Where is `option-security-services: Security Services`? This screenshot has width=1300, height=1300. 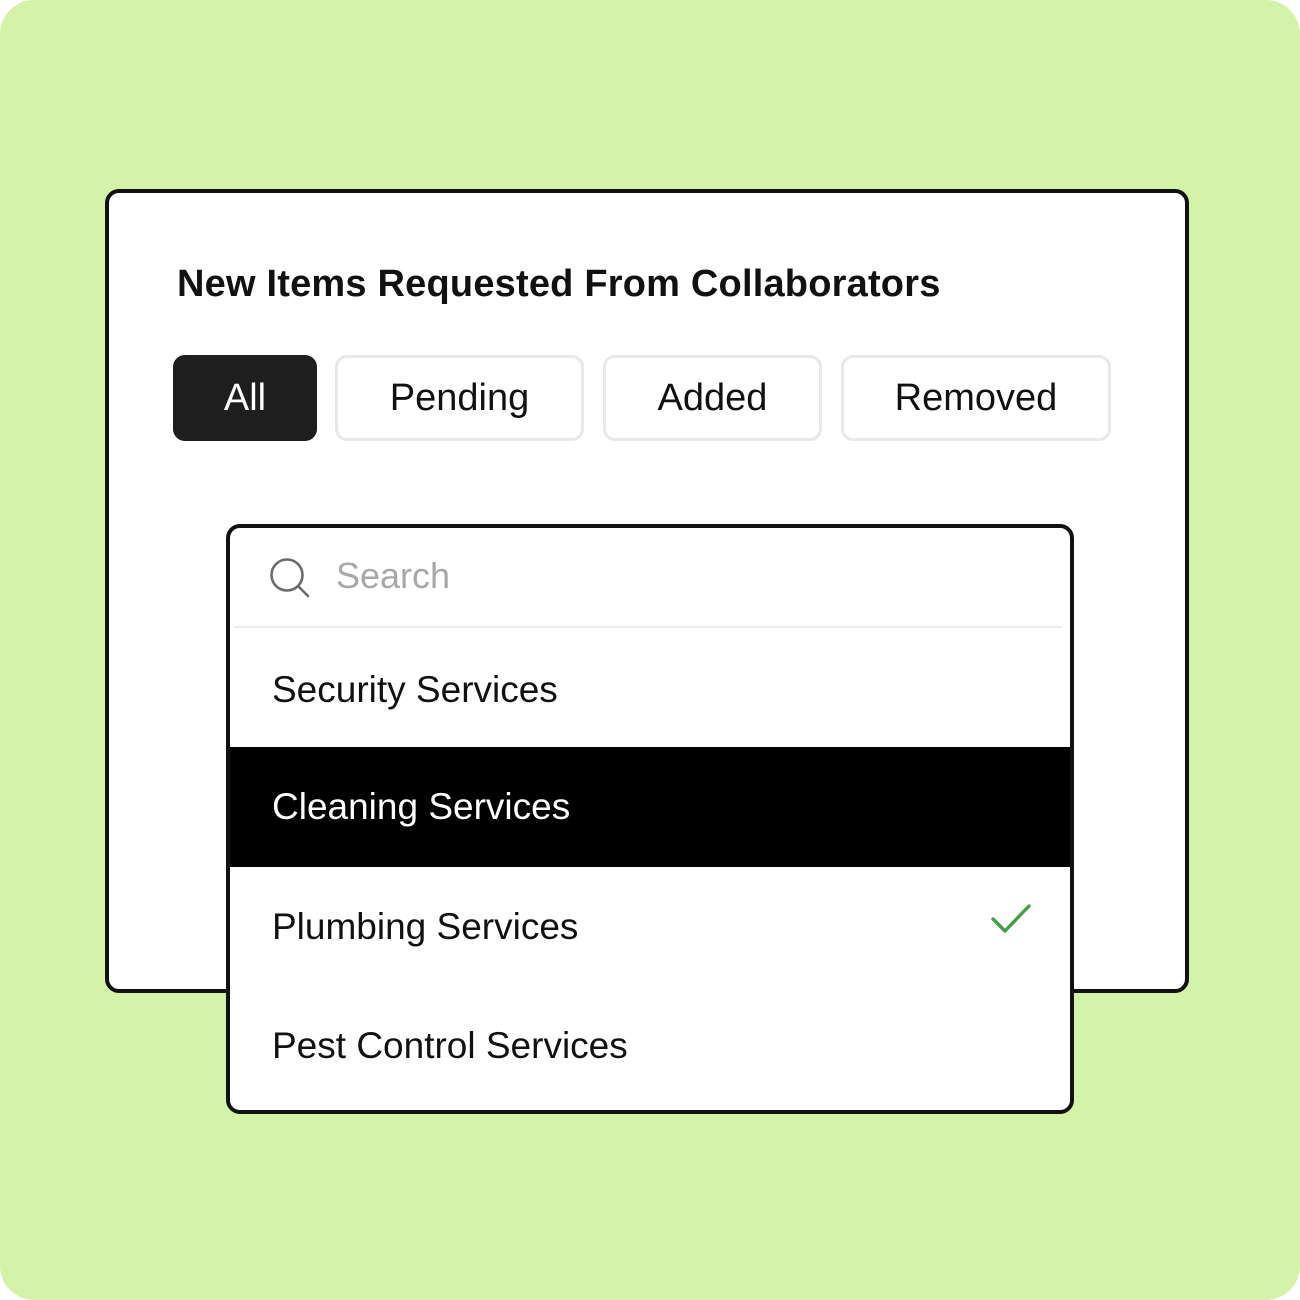 option-security-services: Security Services is located at coordinates (650, 690).